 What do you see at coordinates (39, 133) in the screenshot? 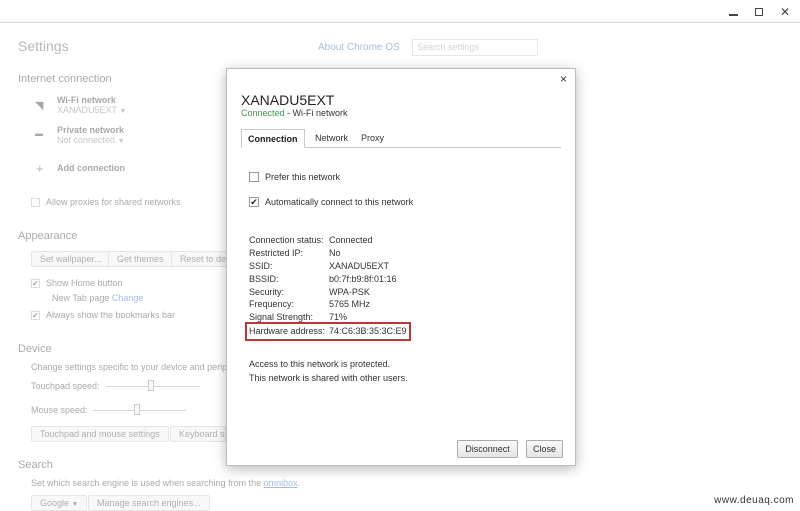
I see `ethernet-icon: ▬` at bounding box center [39, 133].